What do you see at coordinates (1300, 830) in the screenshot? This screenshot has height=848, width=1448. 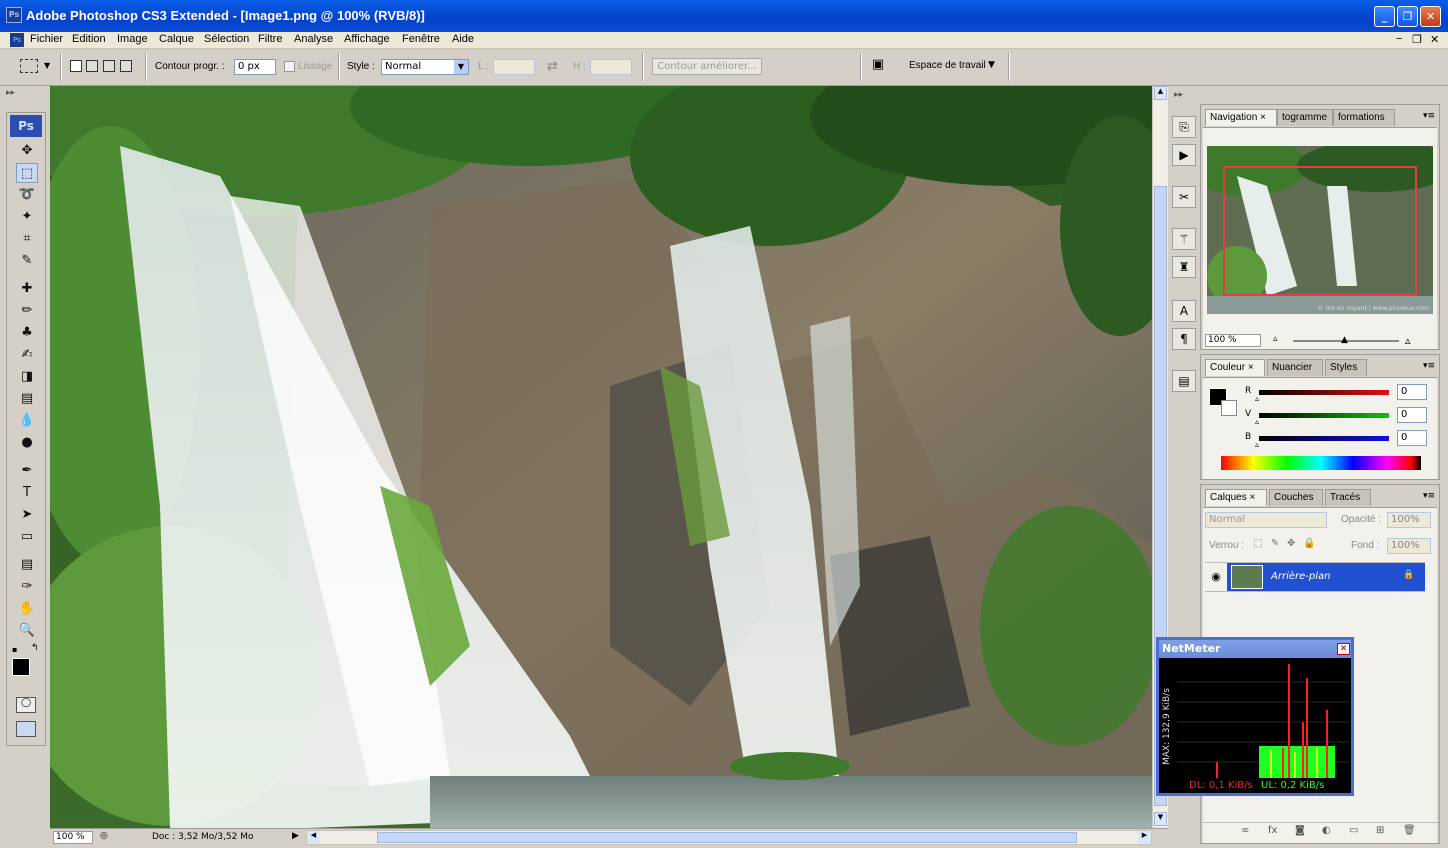 I see `mask-icon: ◙` at bounding box center [1300, 830].